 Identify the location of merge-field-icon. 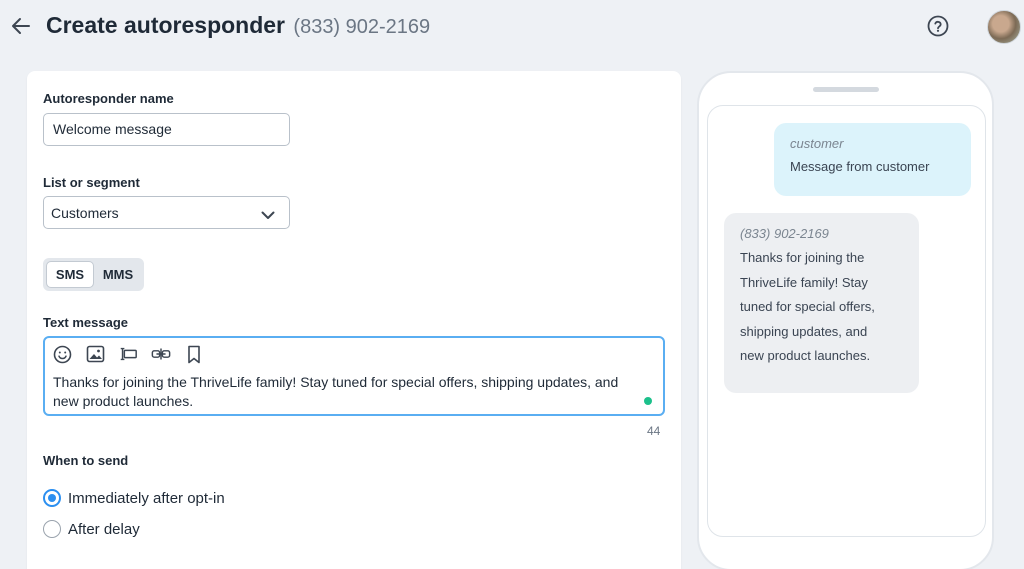
(128, 354).